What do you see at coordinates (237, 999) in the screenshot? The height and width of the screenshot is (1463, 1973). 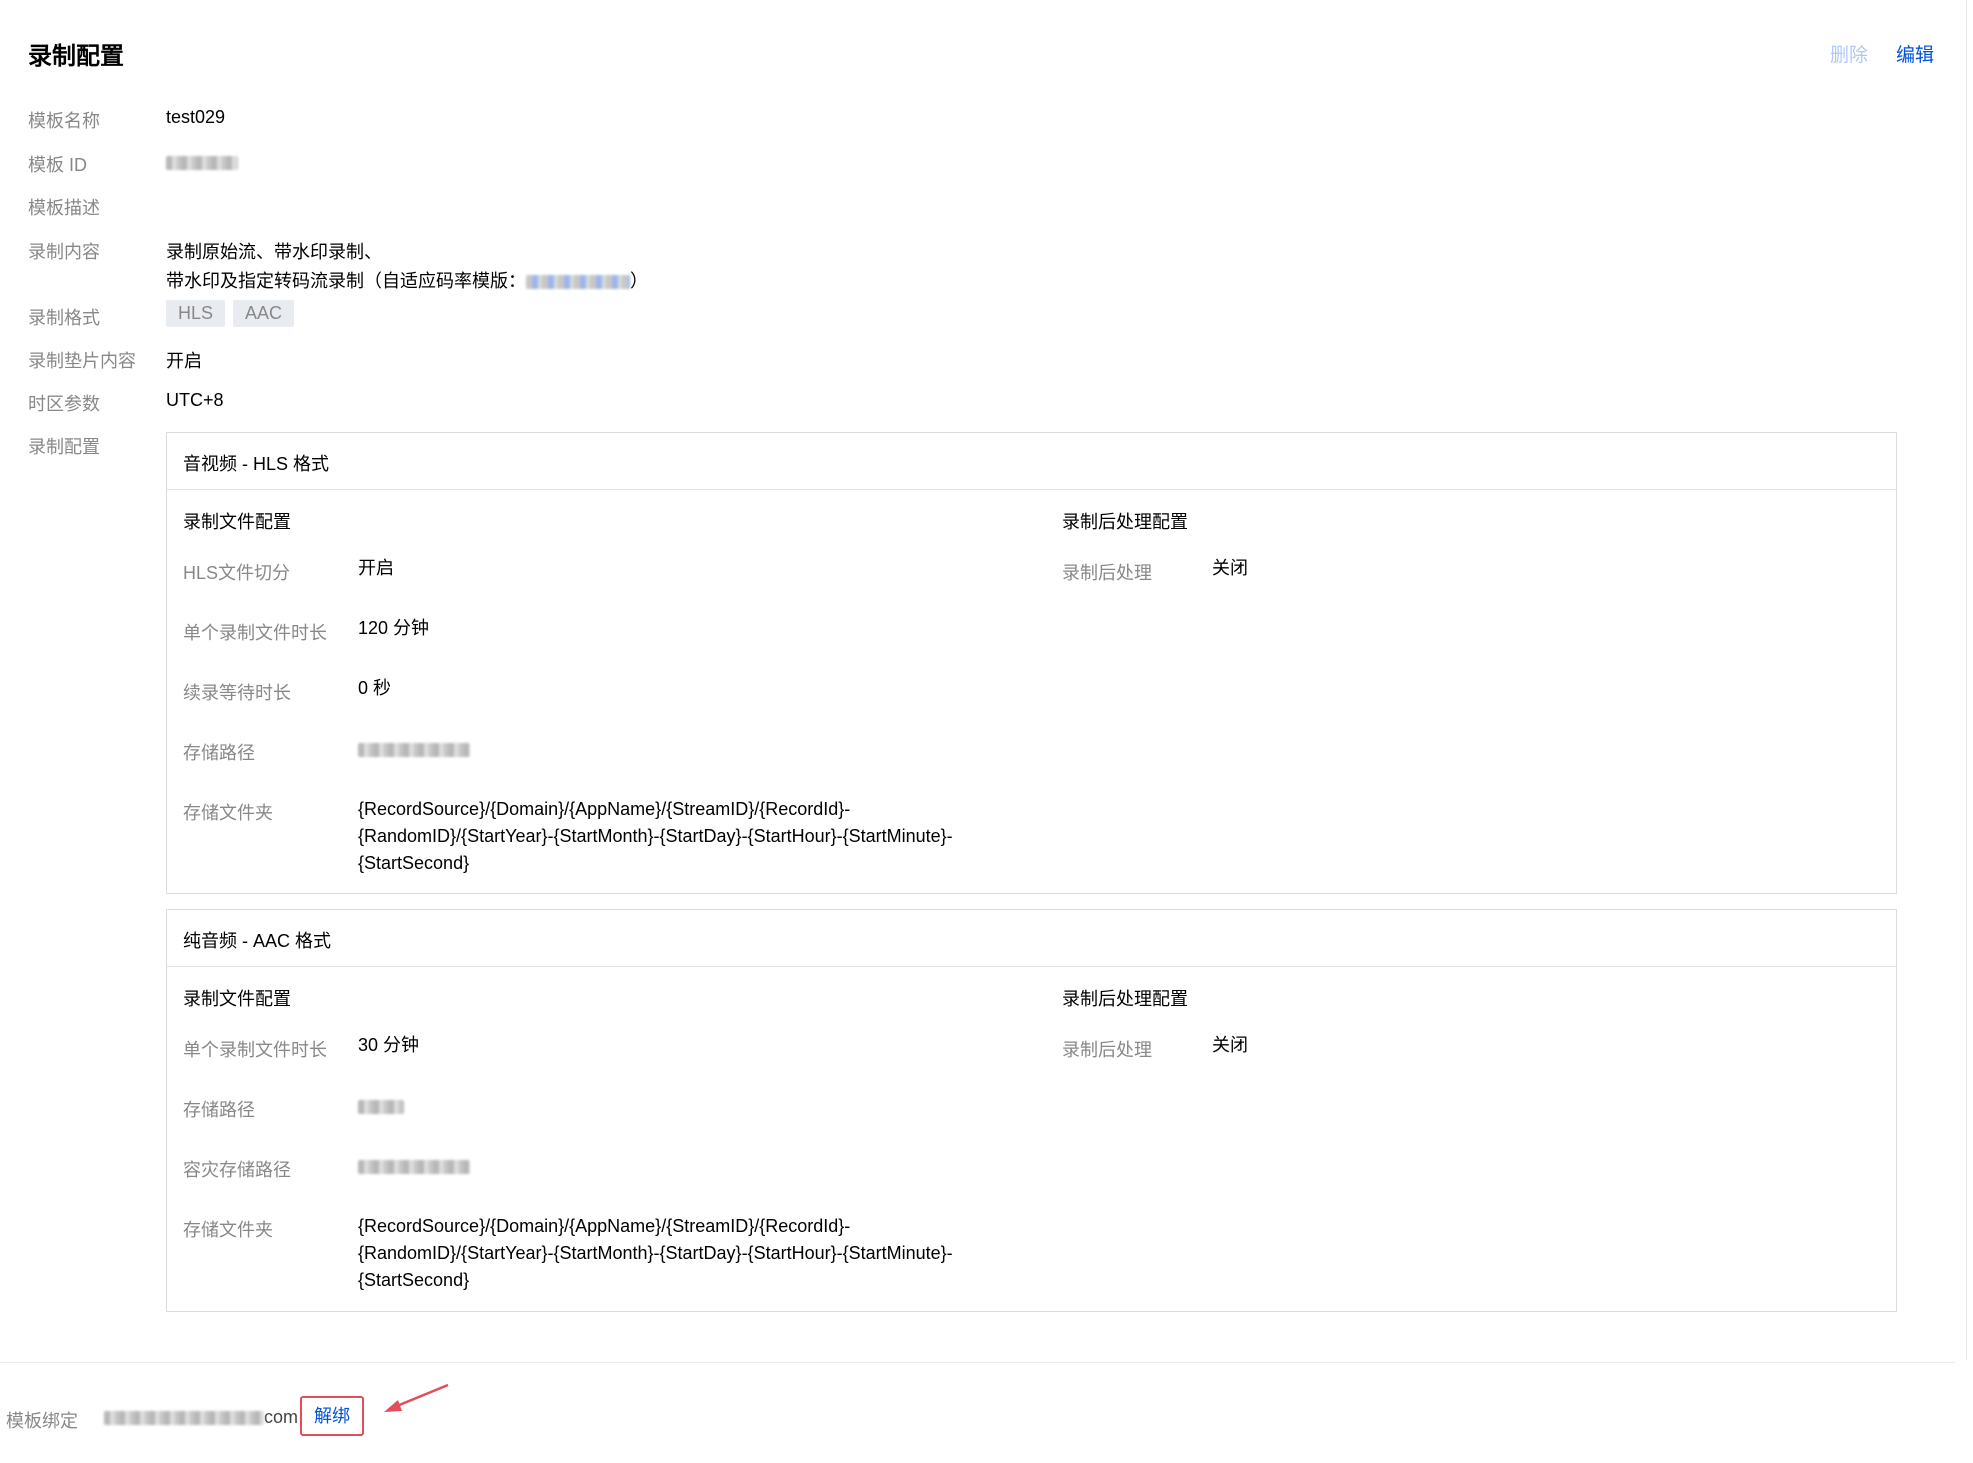 I see `aac-file-config-title: 录制文件配置` at bounding box center [237, 999].